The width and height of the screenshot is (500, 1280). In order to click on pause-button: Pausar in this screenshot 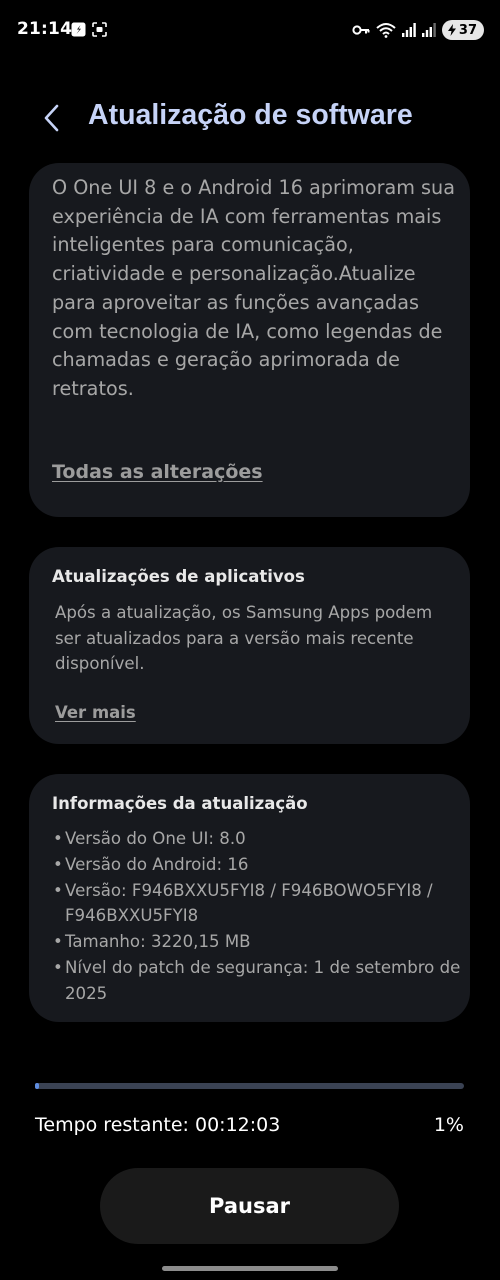, I will do `click(249, 1206)`.